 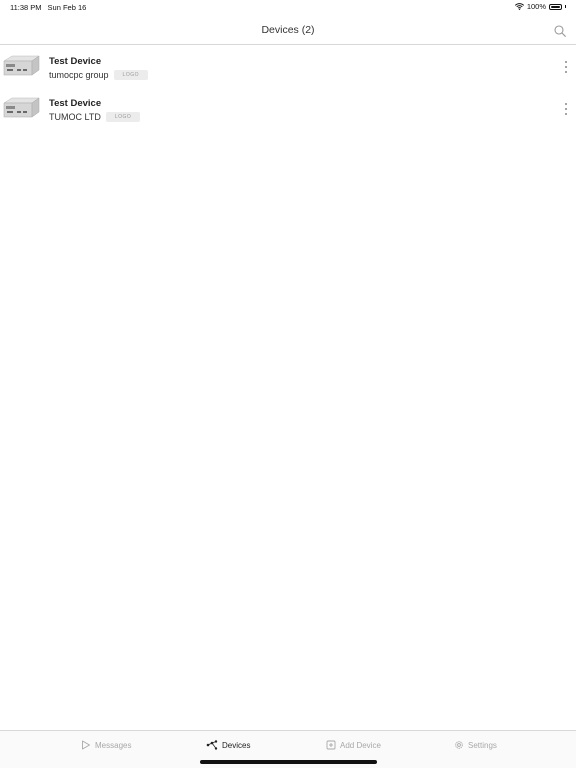 I want to click on tab-label: Devices, so click(x=236, y=745).